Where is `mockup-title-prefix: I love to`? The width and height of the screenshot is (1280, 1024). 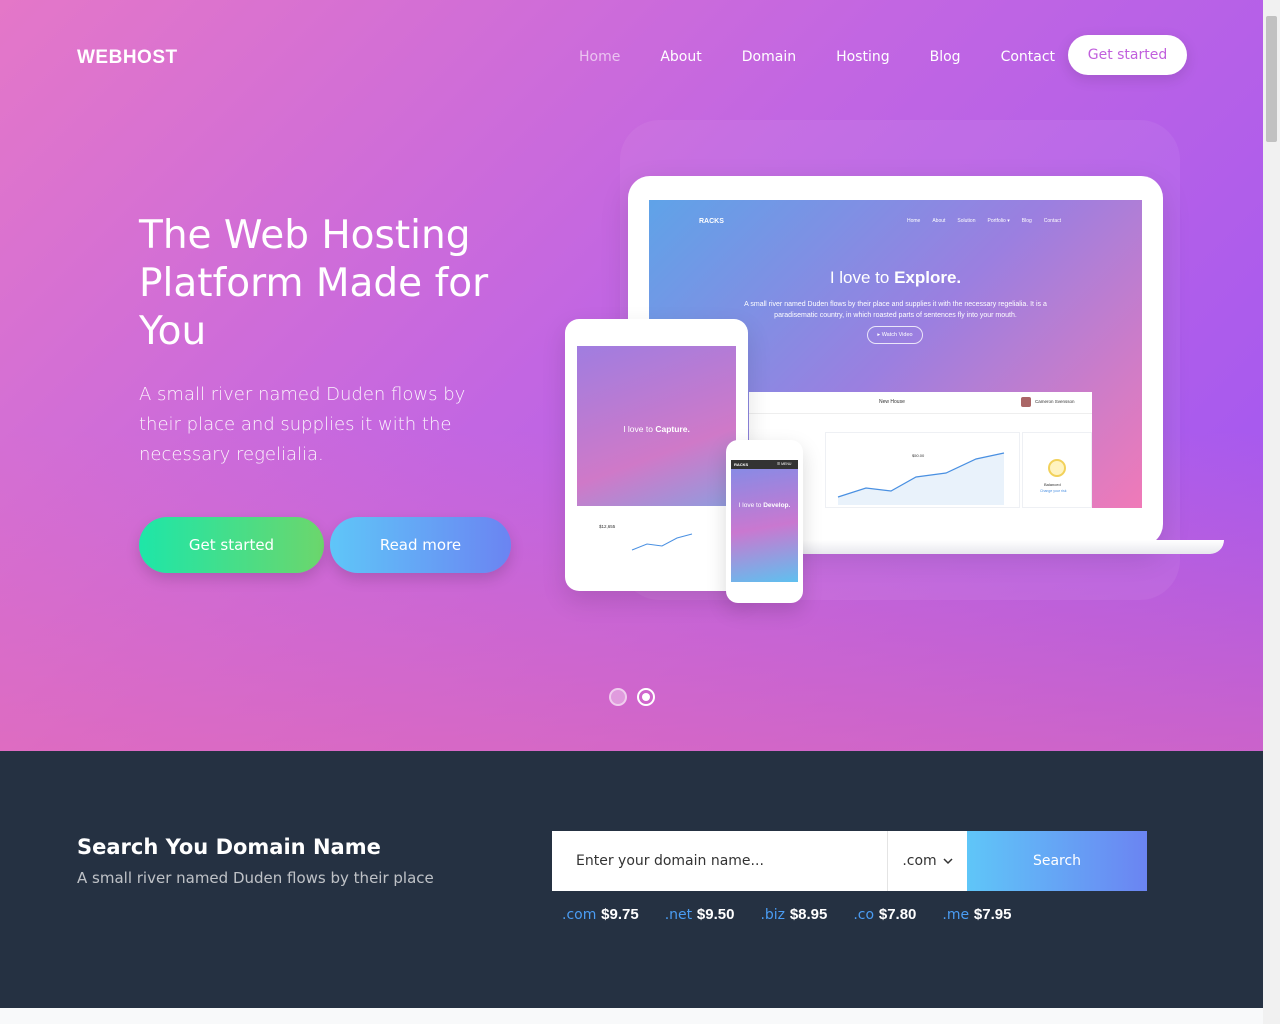
mockup-title-prefix: I love to is located at coordinates (862, 277).